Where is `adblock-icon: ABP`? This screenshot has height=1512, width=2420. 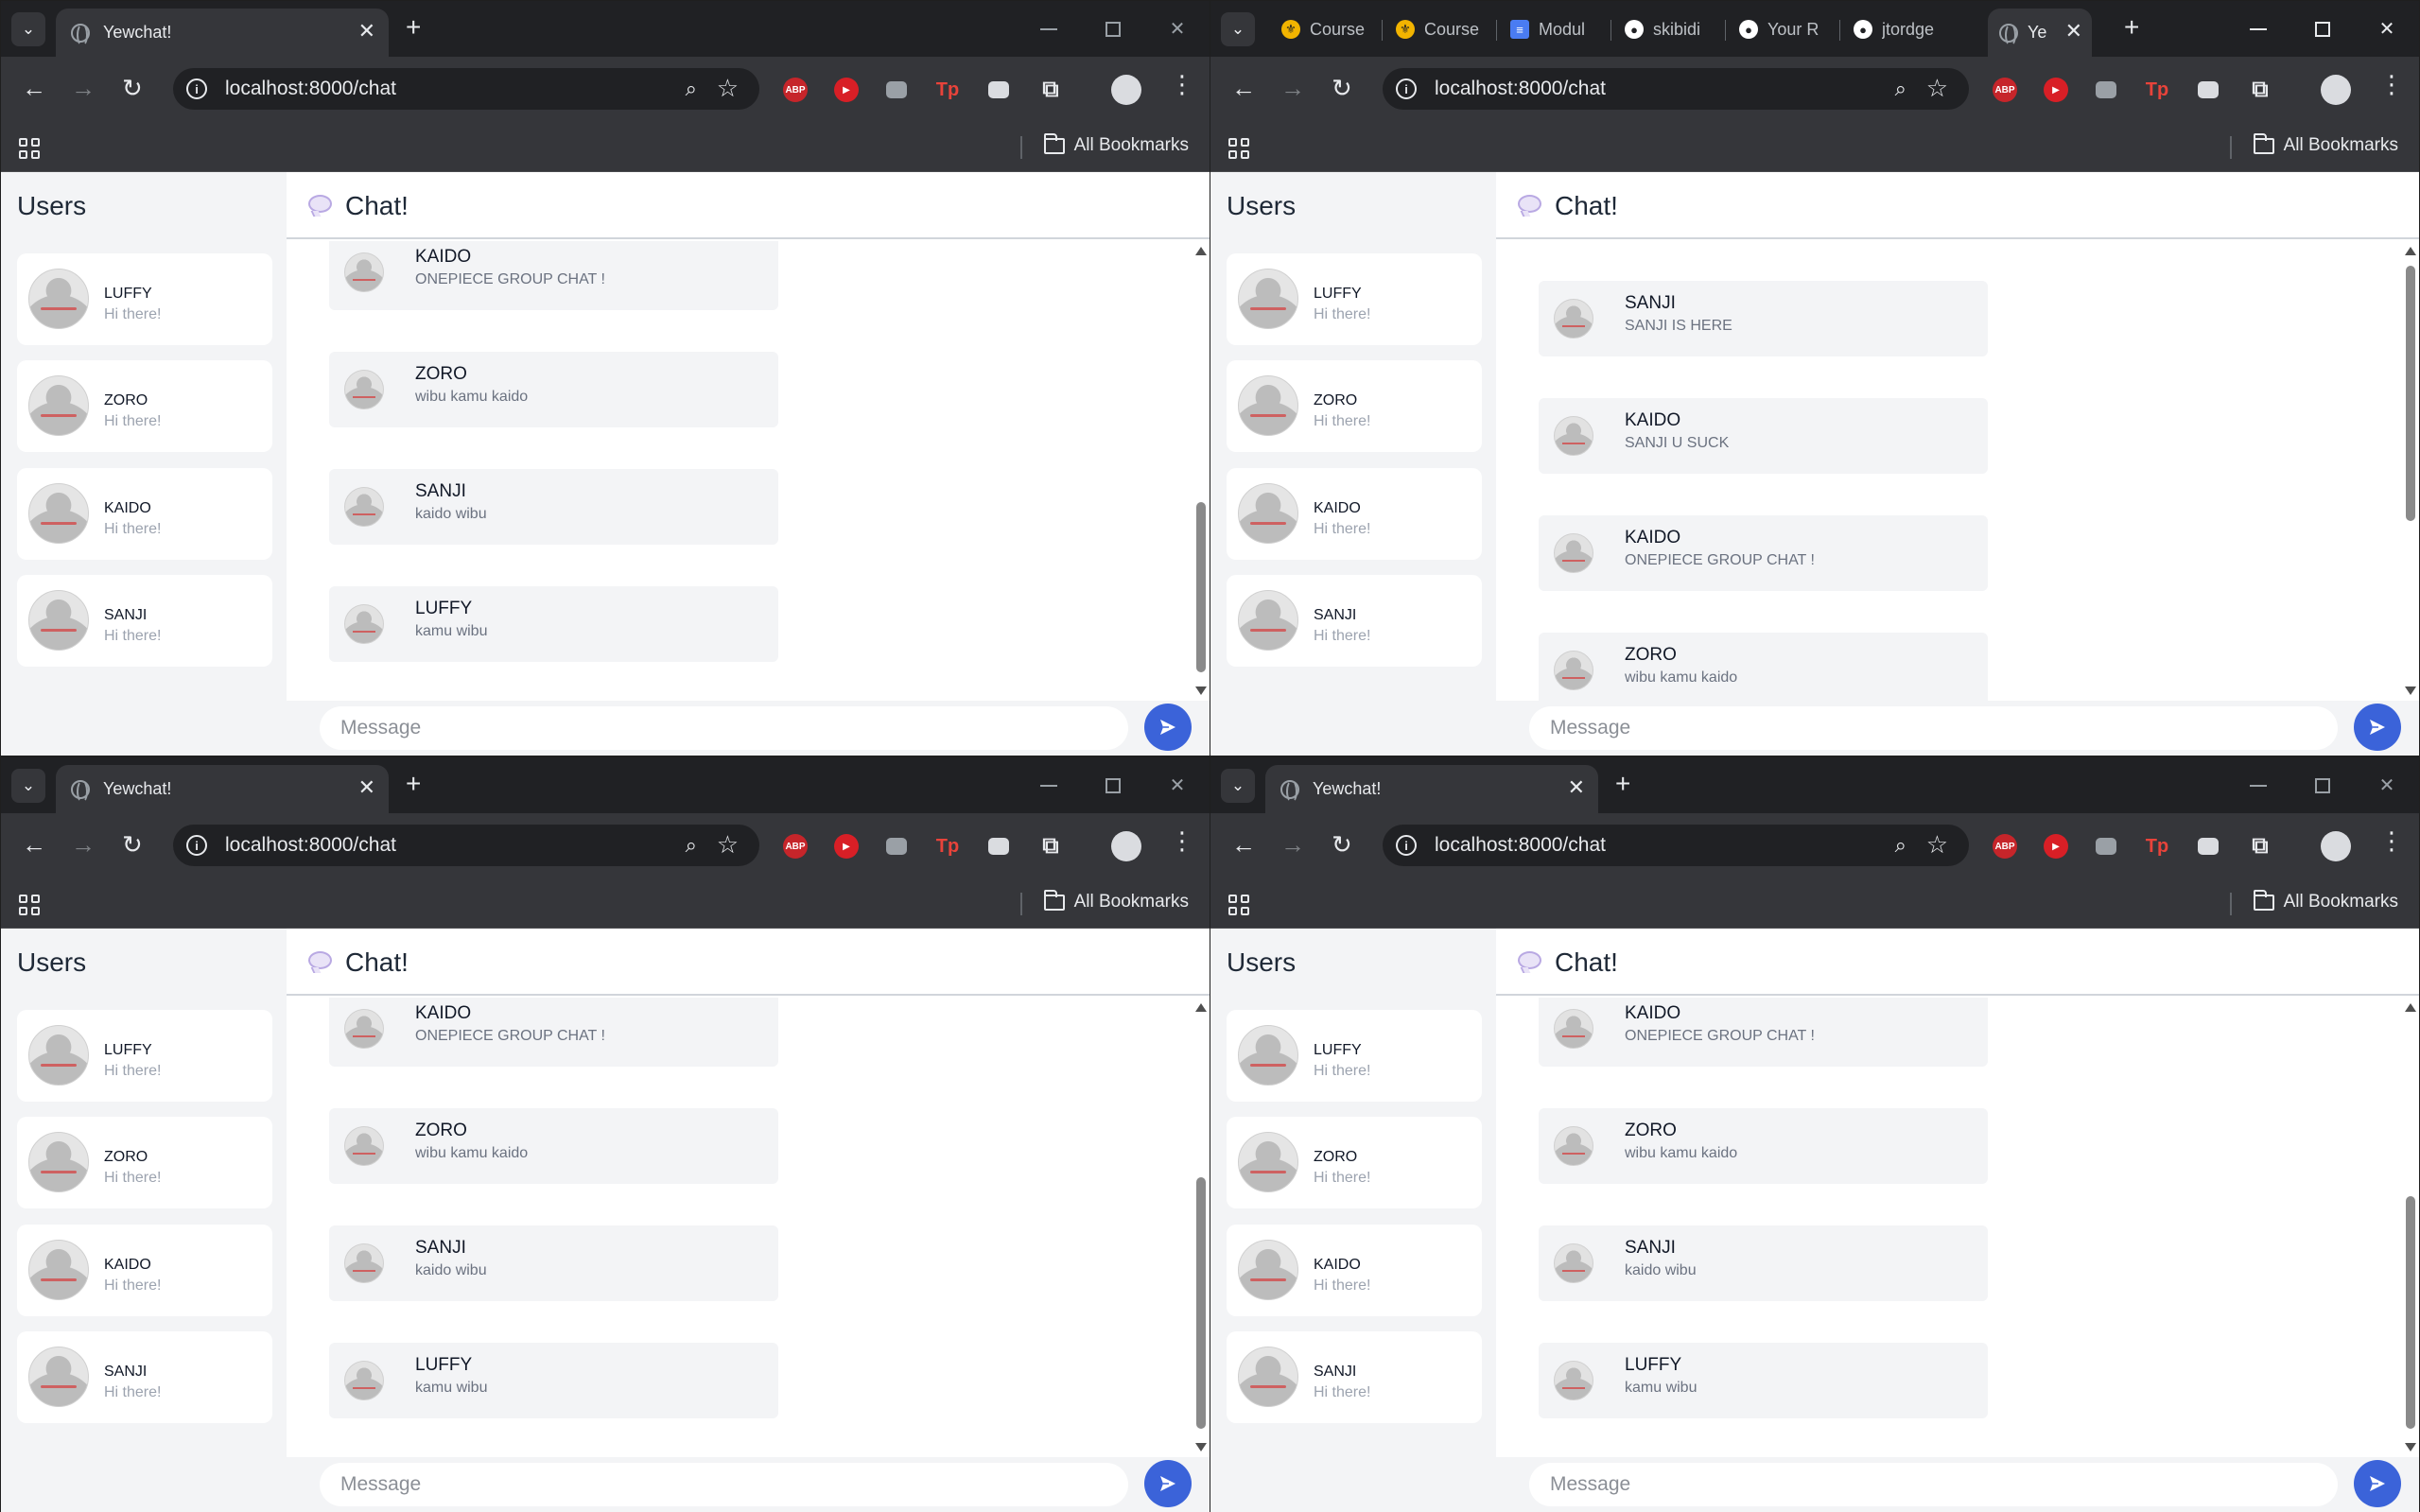 adblock-icon: ABP is located at coordinates (2005, 847).